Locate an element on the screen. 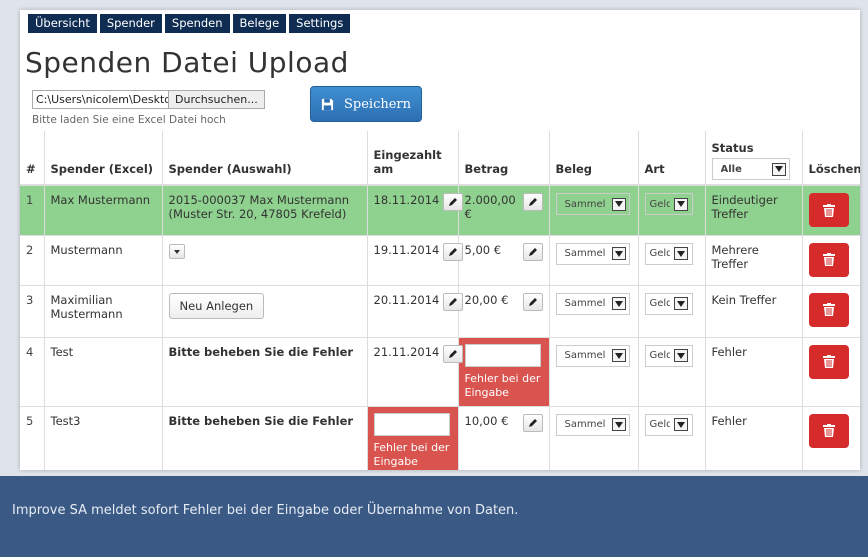 This screenshot has width=868, height=557. nav-spenden: Spenden is located at coordinates (197, 23).